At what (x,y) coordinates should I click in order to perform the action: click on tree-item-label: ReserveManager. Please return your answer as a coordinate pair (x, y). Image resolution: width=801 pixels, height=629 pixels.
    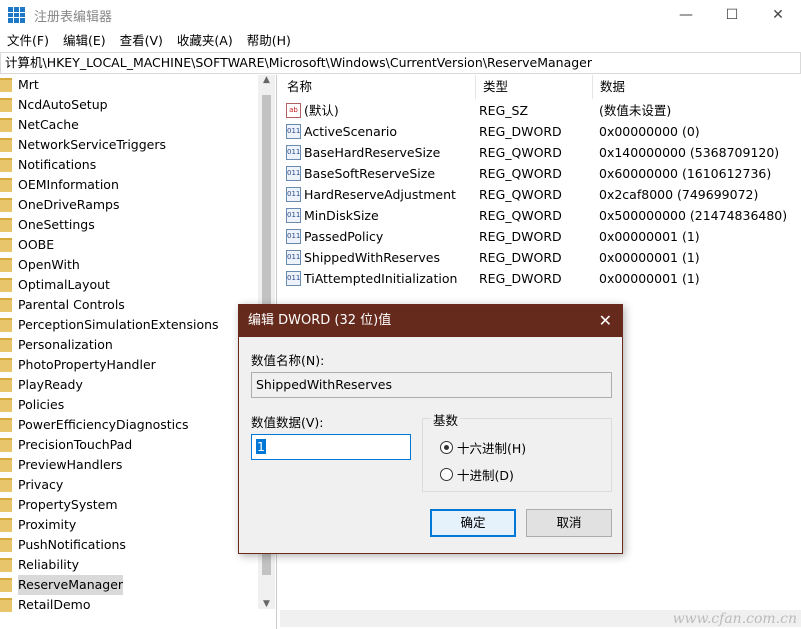
    Looking at the image, I should click on (71, 585).